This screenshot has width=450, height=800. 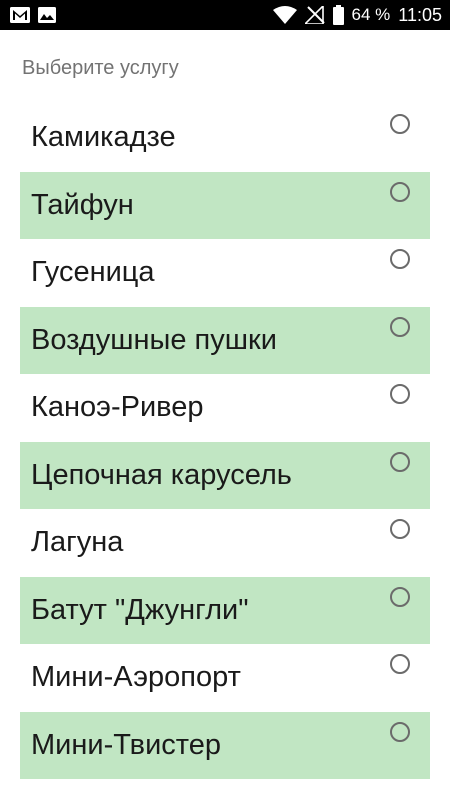 I want to click on option-label: Каноэ-Ривер, so click(x=117, y=407).